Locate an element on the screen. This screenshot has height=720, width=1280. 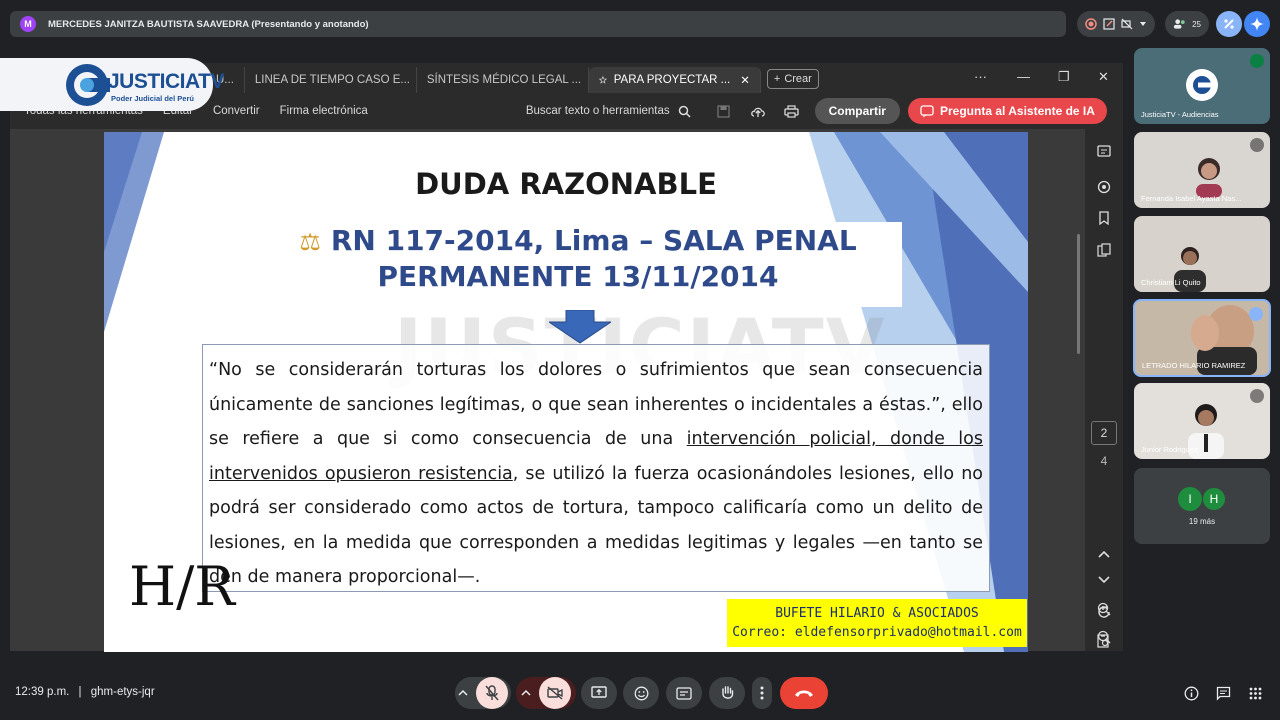
edit-shapes-icon is located at coordinates (1229, 24).